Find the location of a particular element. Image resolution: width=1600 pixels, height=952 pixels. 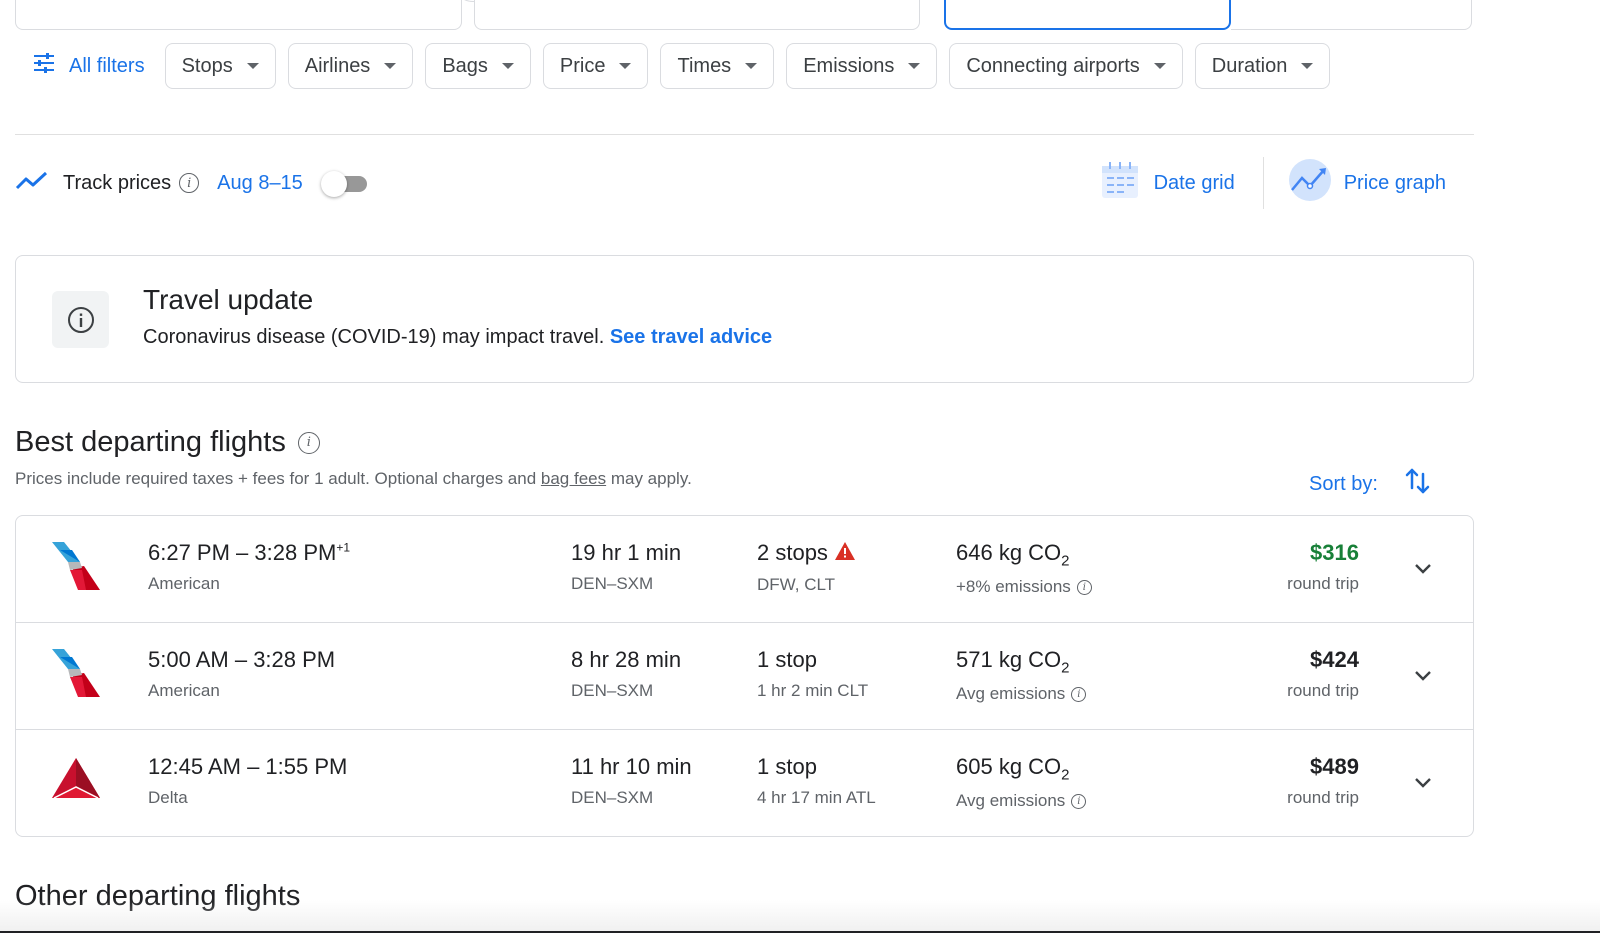

origin-field is located at coordinates (238, 15).